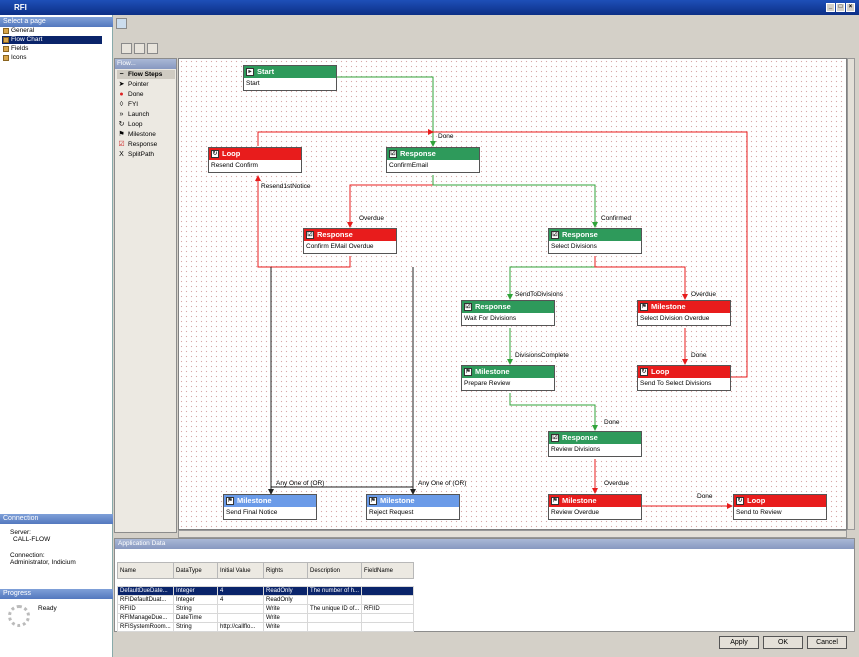  Describe the element at coordinates (52, 40) in the screenshot. I see `page-item-flow-chart: Flow Chart` at that location.